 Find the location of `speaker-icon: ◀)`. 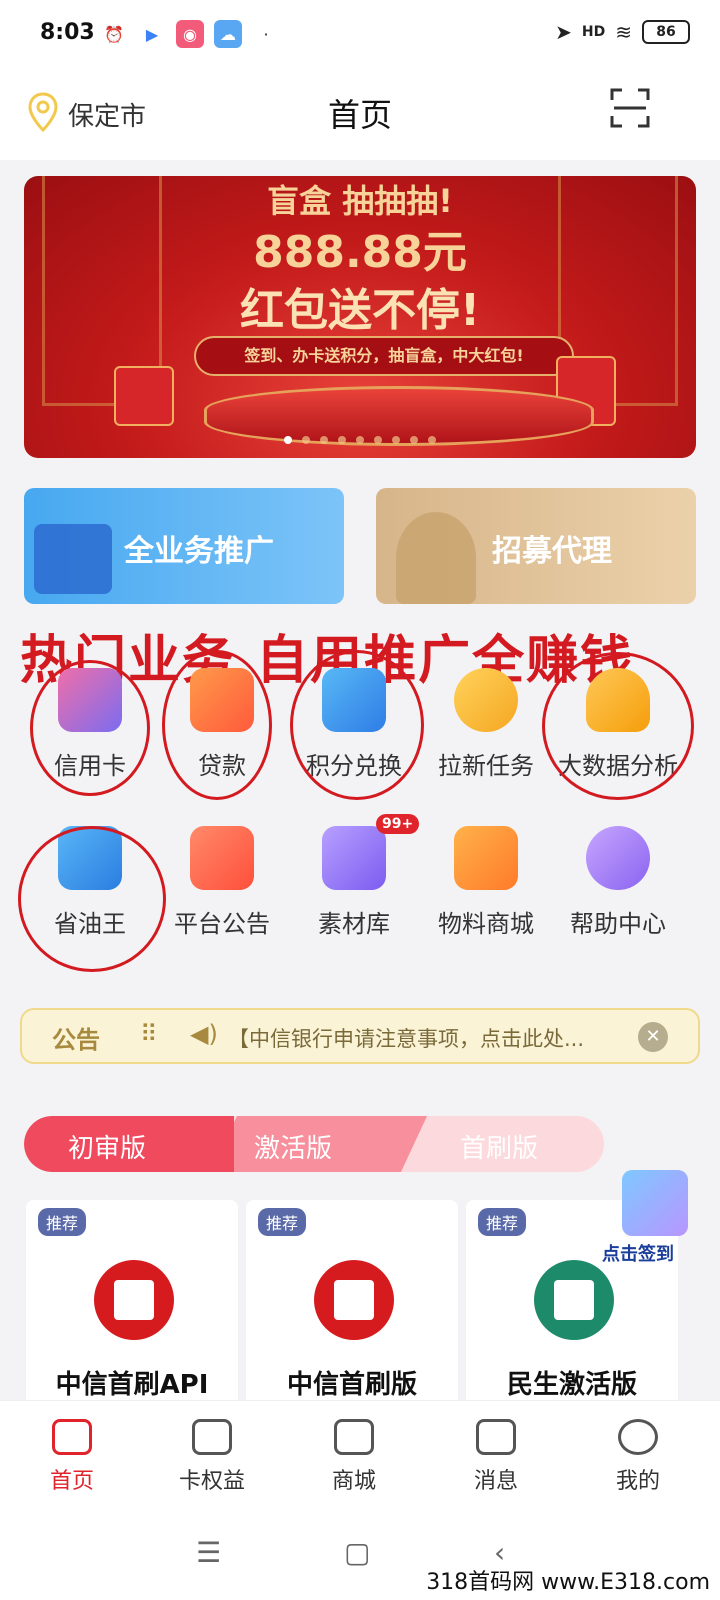

speaker-icon: ◀) is located at coordinates (204, 1034).